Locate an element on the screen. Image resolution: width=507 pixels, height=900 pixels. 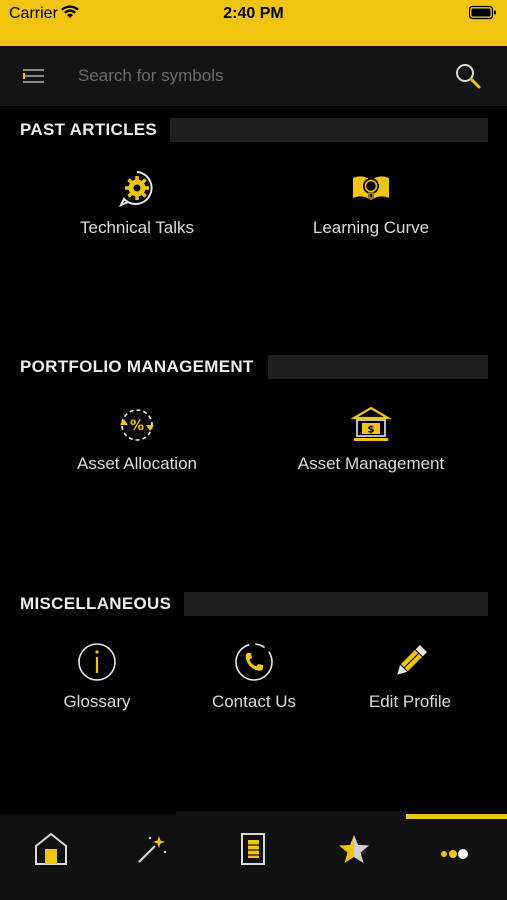
document-icon is located at coordinates (252, 849).